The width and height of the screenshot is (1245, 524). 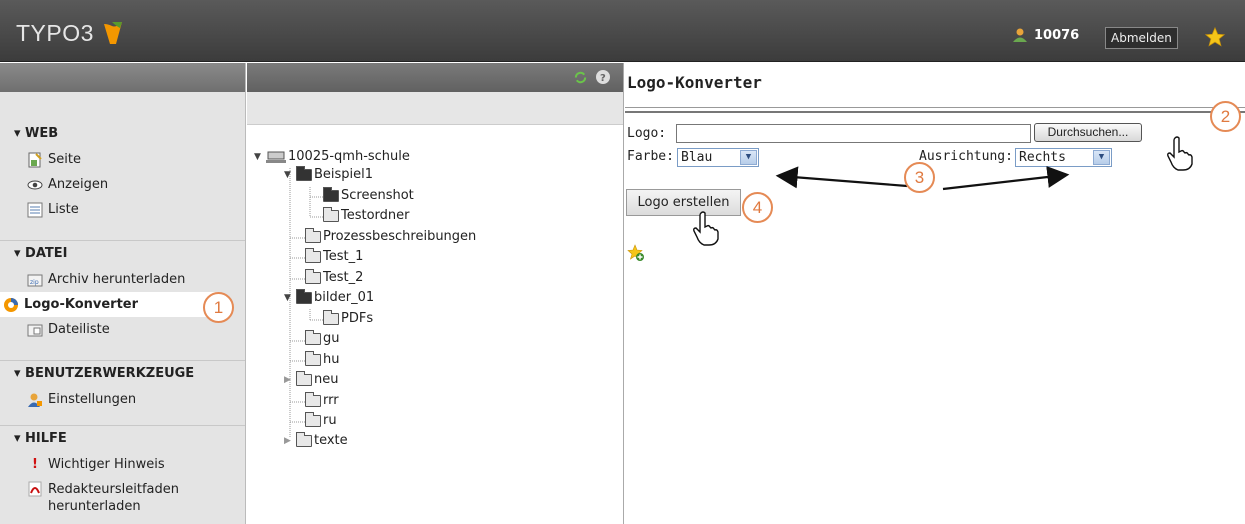 What do you see at coordinates (322, 399) in the screenshot?
I see `tree-node-rrr: rrr` at bounding box center [322, 399].